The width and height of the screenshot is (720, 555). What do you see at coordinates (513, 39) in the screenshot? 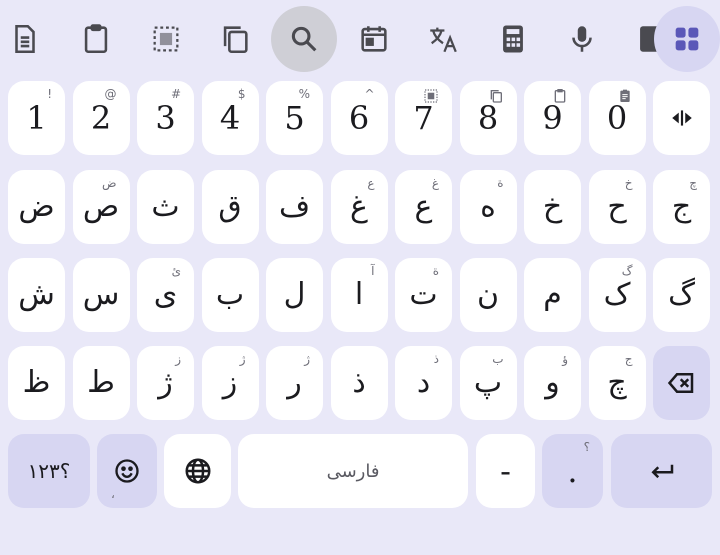
I see `calculator-icon` at bounding box center [513, 39].